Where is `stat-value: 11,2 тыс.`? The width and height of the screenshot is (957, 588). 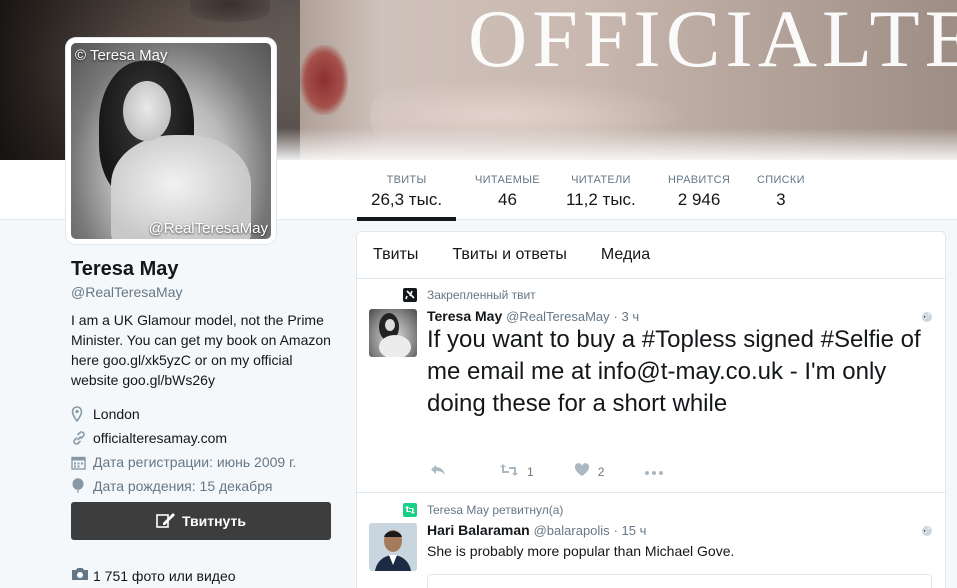 stat-value: 11,2 тыс. is located at coordinates (601, 199).